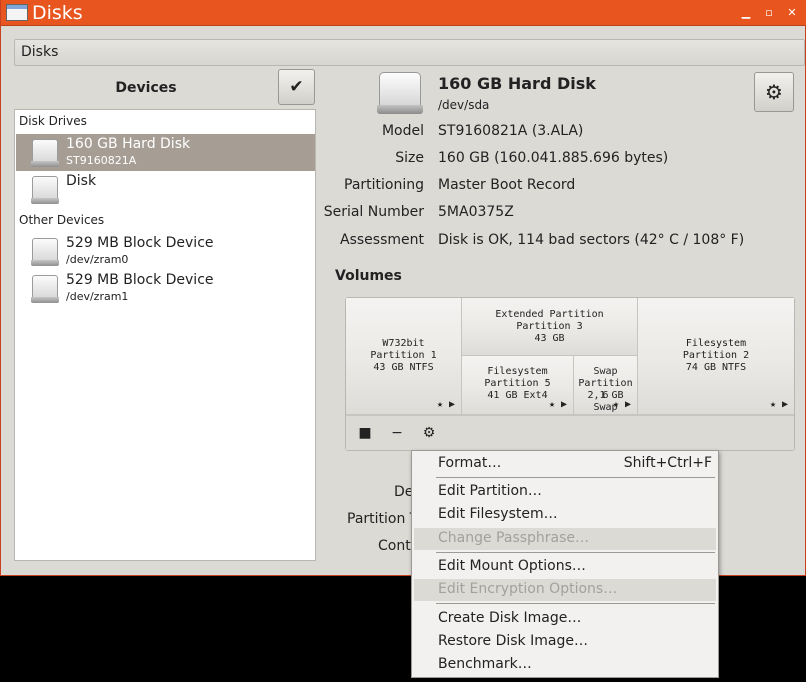  Describe the element at coordinates (403, 13) in the screenshot. I see `title-bar: Disks ▁ ▫ ✕` at that location.